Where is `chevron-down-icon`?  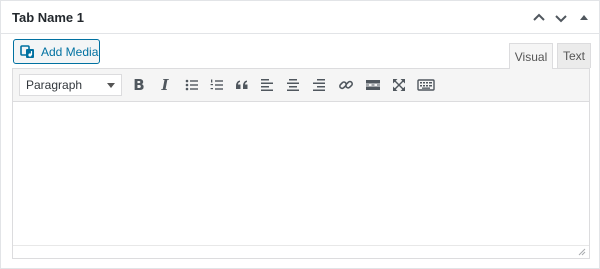 chevron-down-icon is located at coordinates (561, 19).